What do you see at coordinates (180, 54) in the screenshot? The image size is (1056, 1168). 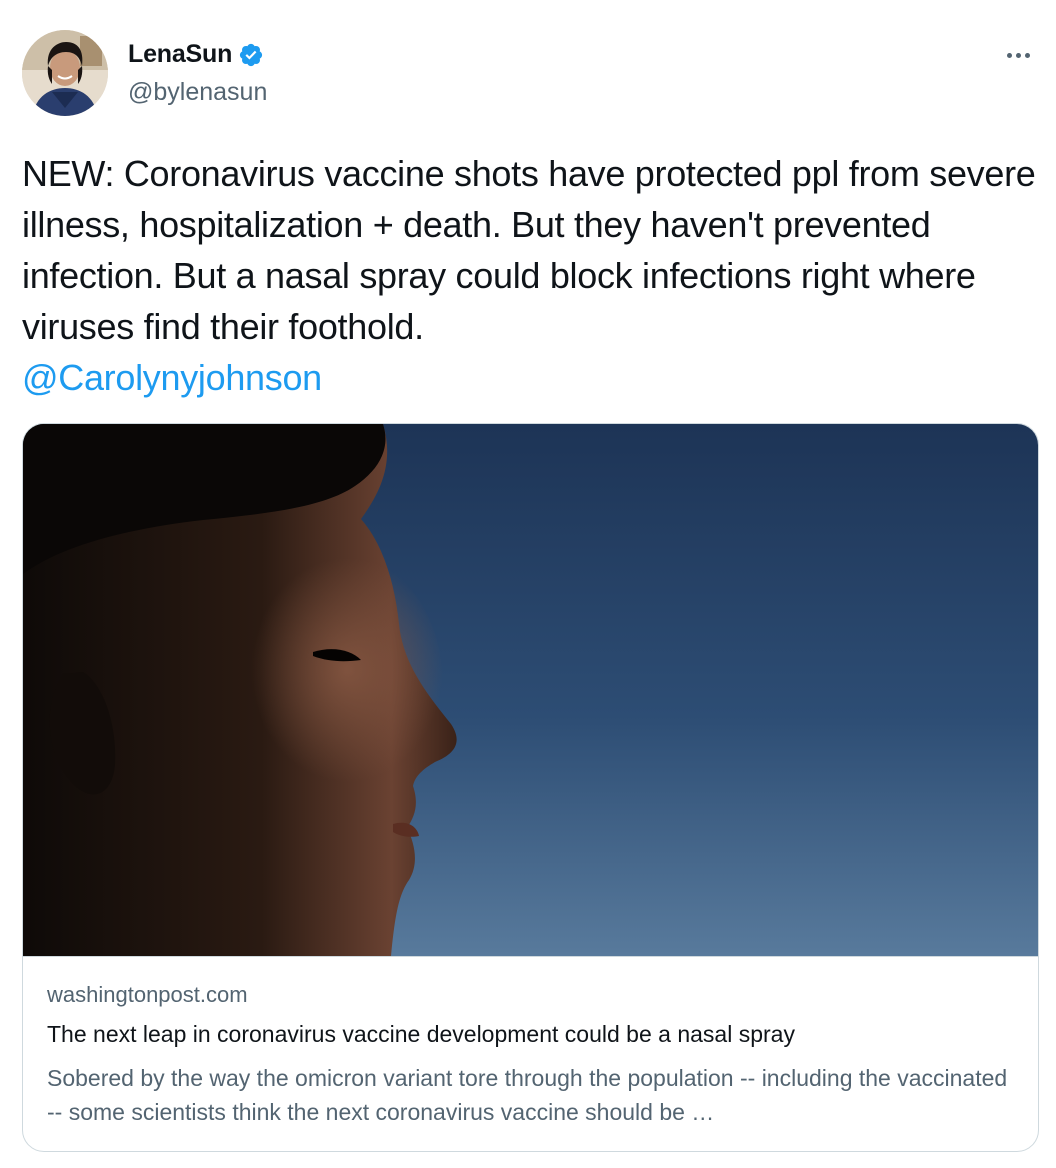 I see `author-name: LenaSun` at bounding box center [180, 54].